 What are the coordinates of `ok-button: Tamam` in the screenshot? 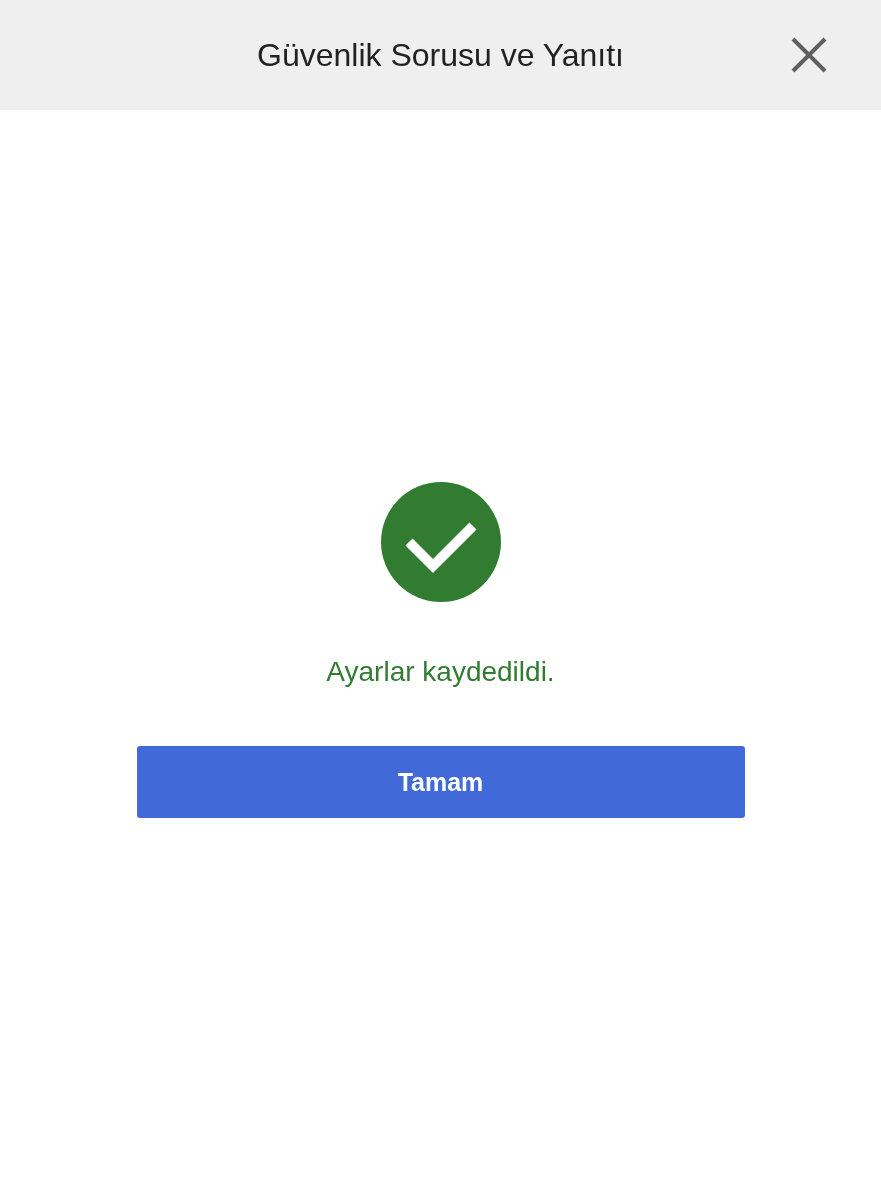 It's located at (440, 782).